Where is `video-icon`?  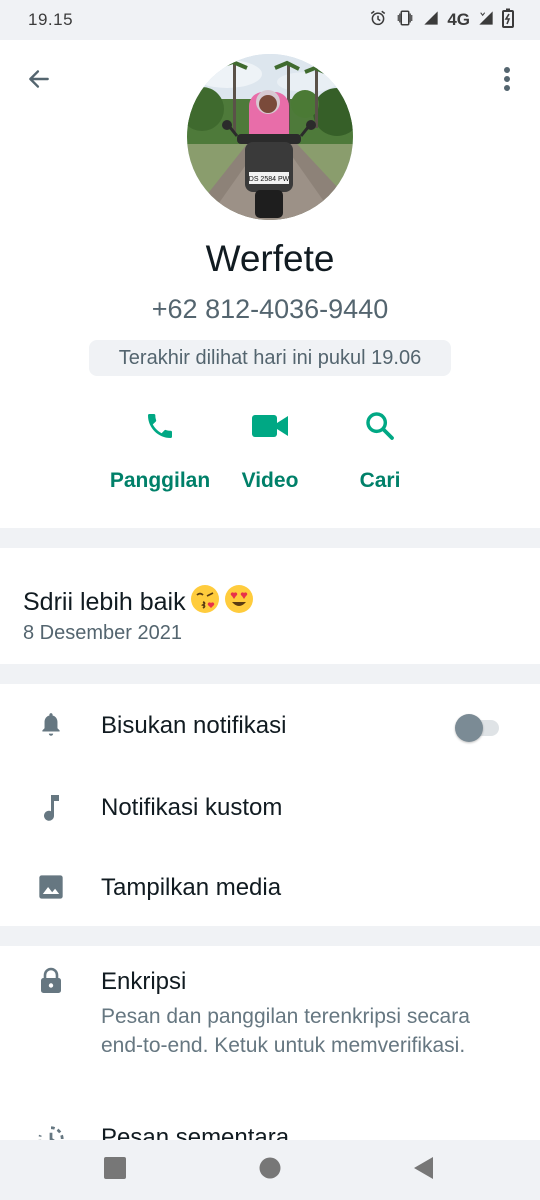 video-icon is located at coordinates (270, 428).